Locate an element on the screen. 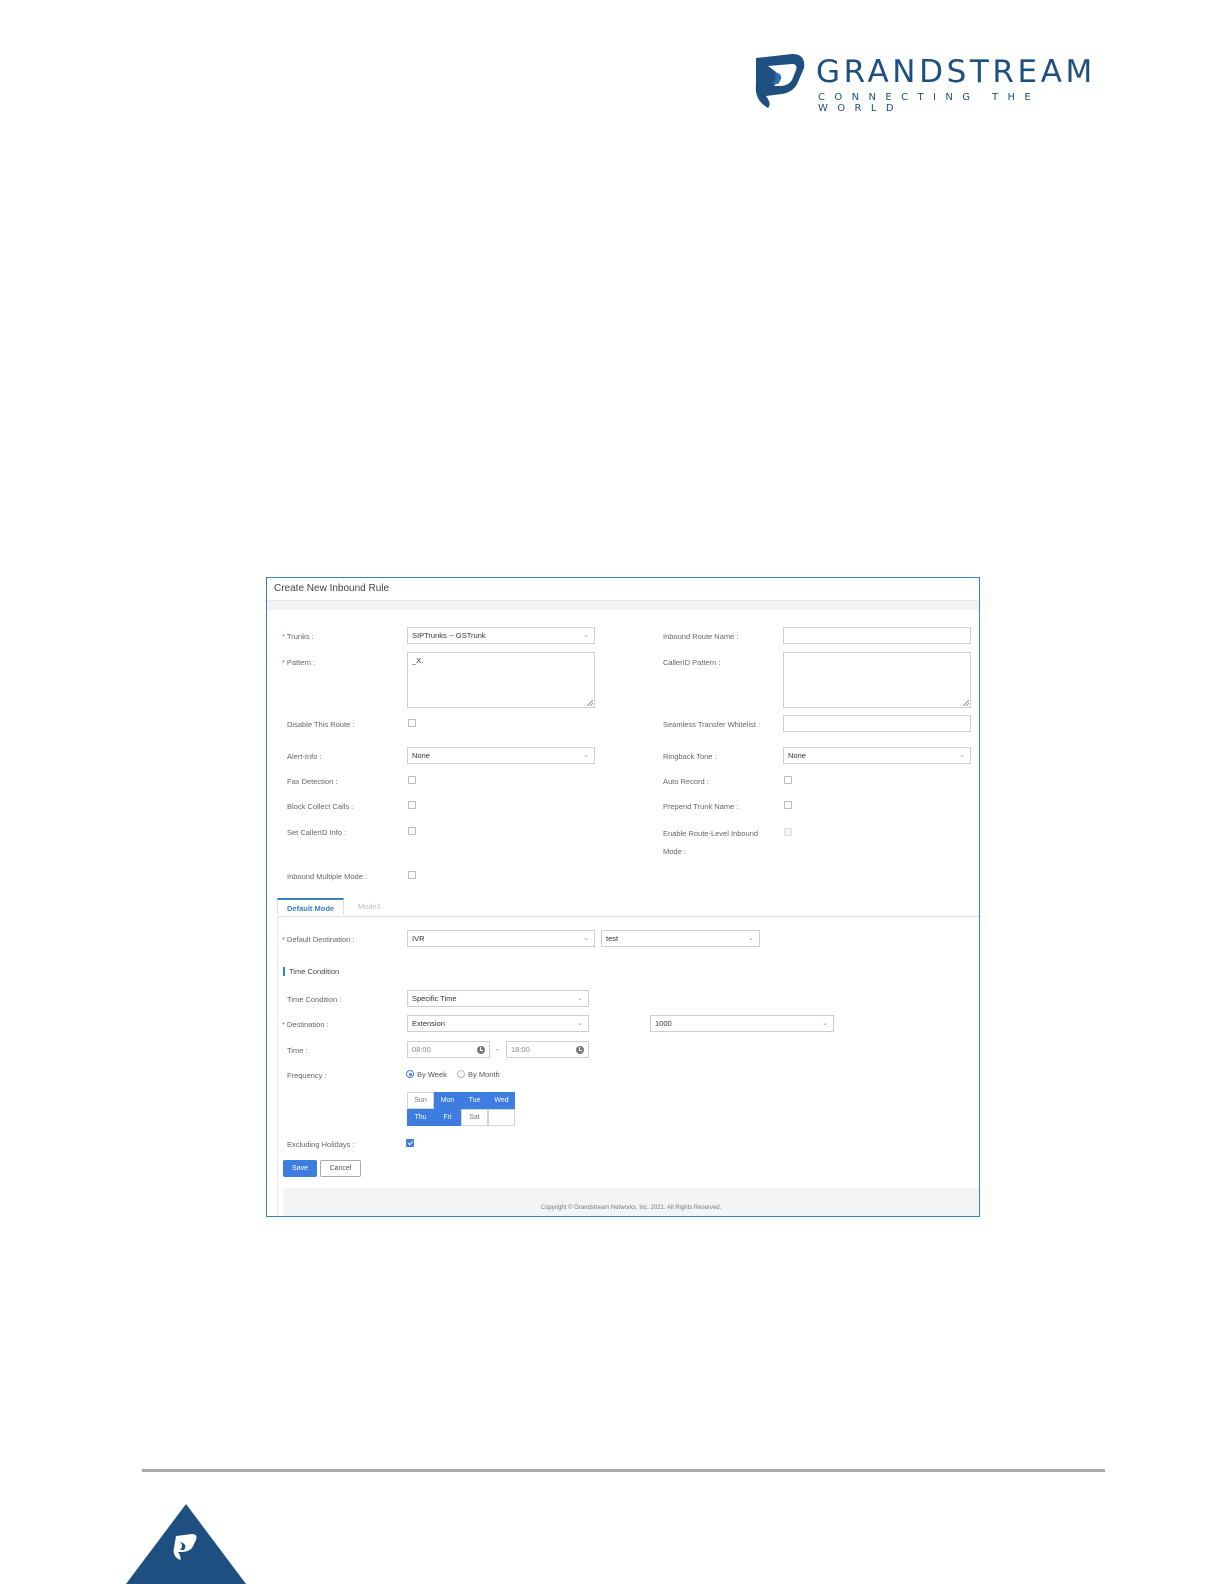  time-end-input: 18:00 is located at coordinates (547, 1049).